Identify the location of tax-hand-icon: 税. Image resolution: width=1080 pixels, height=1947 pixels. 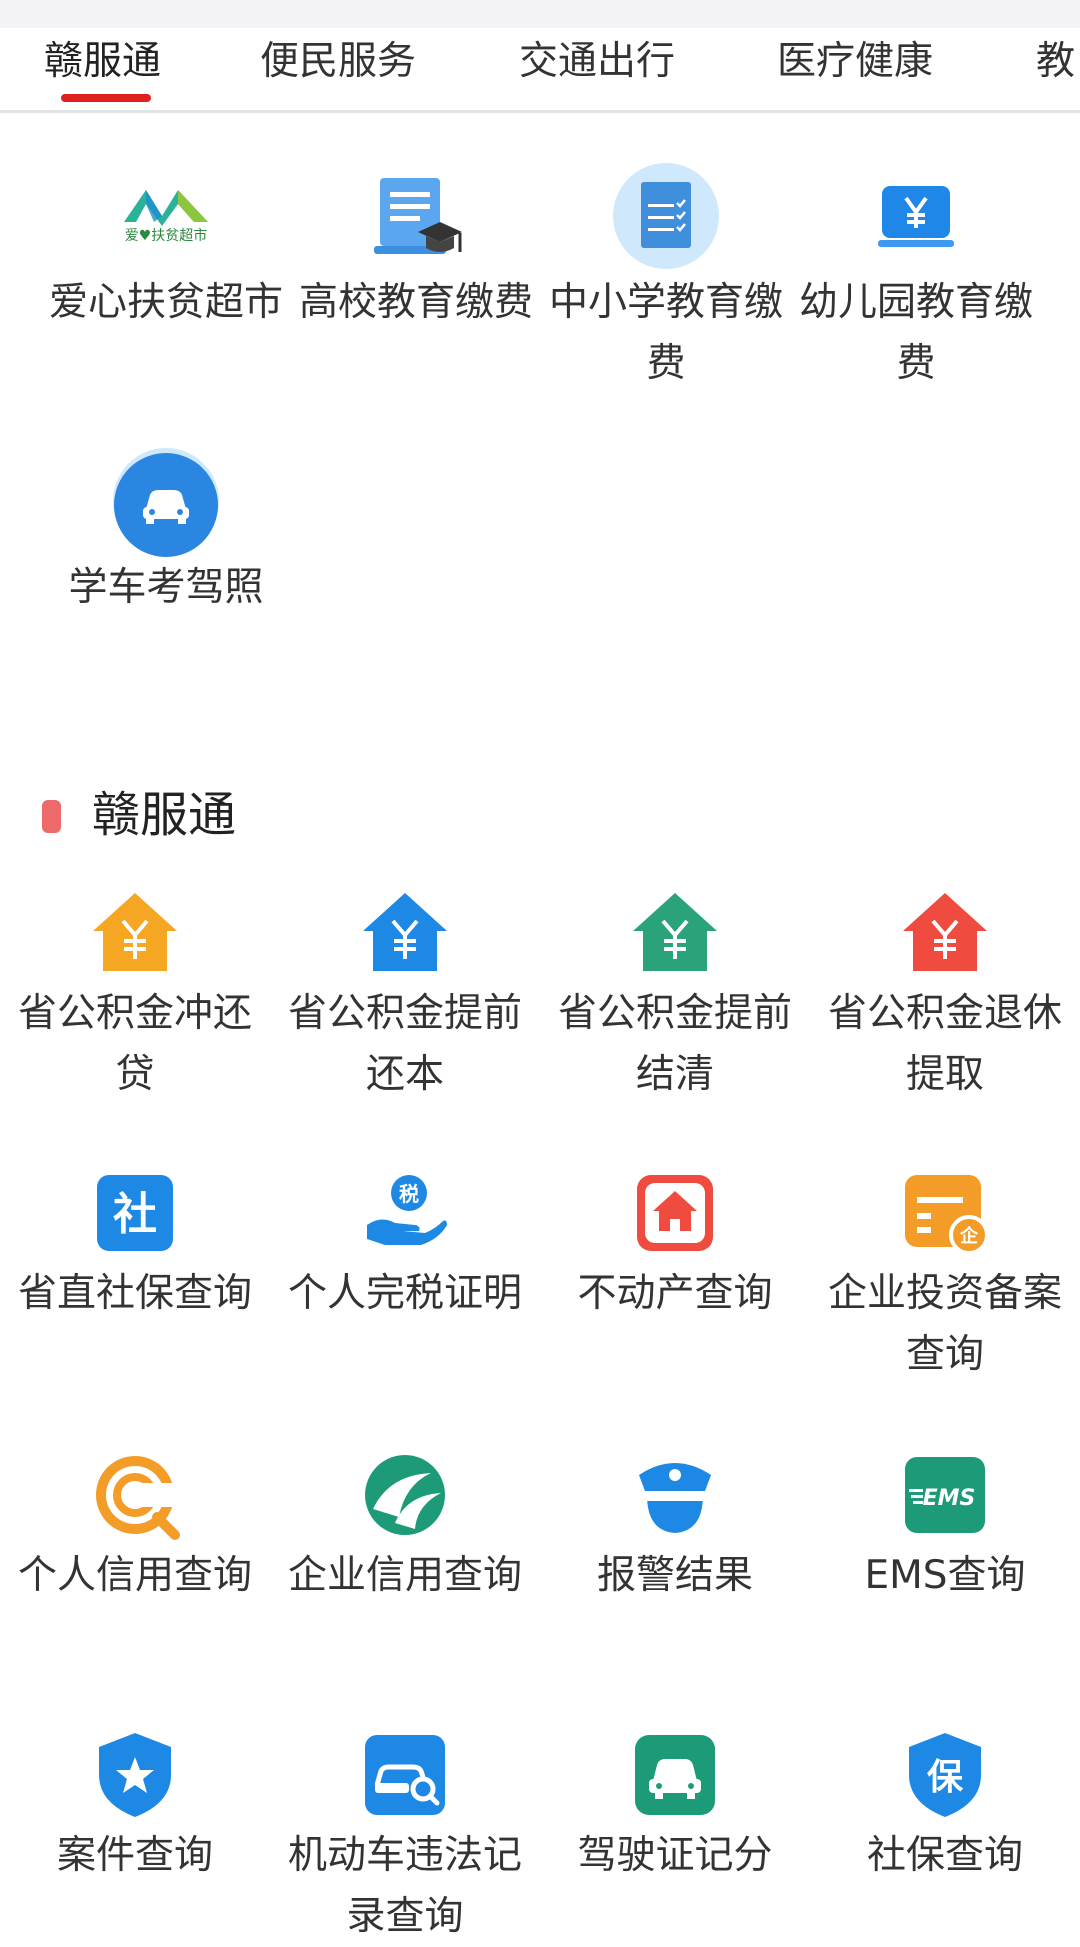
(407, 1210).